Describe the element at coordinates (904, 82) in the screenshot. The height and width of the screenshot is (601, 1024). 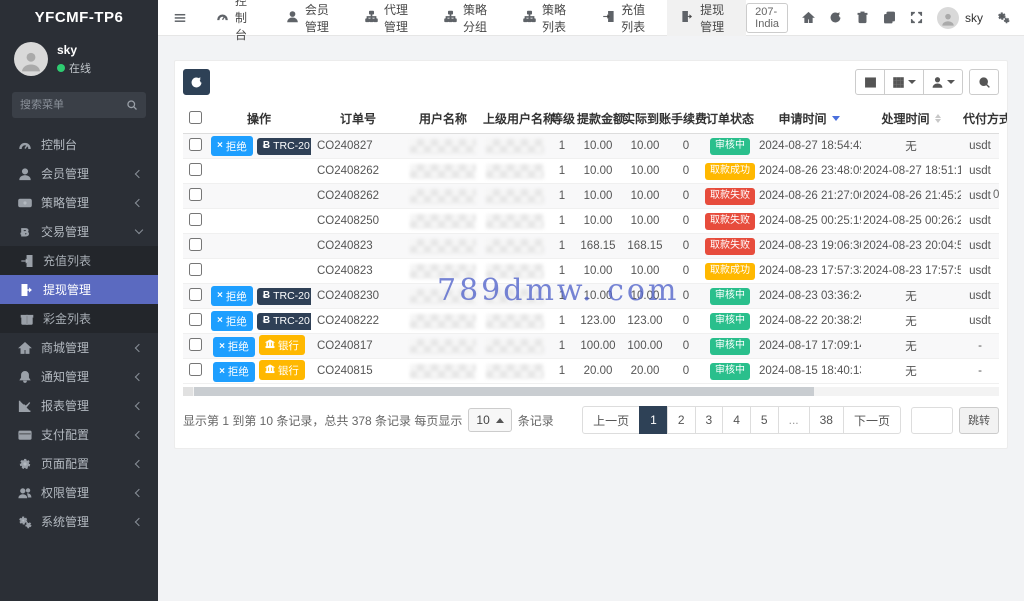
I see `columns-button` at that location.